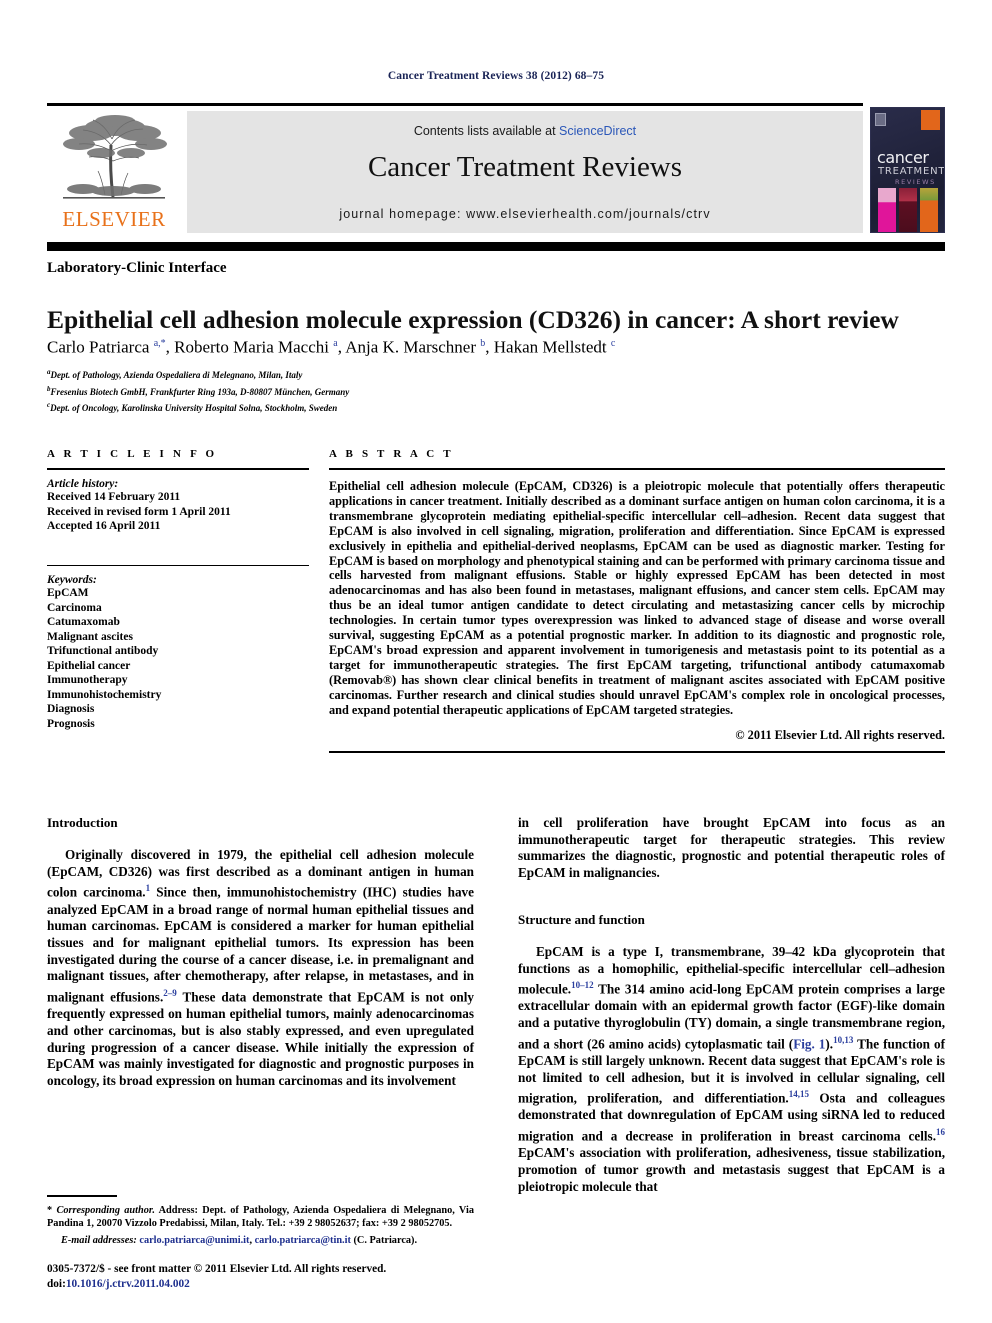  I want to click on cover-orange-square, so click(930, 120).